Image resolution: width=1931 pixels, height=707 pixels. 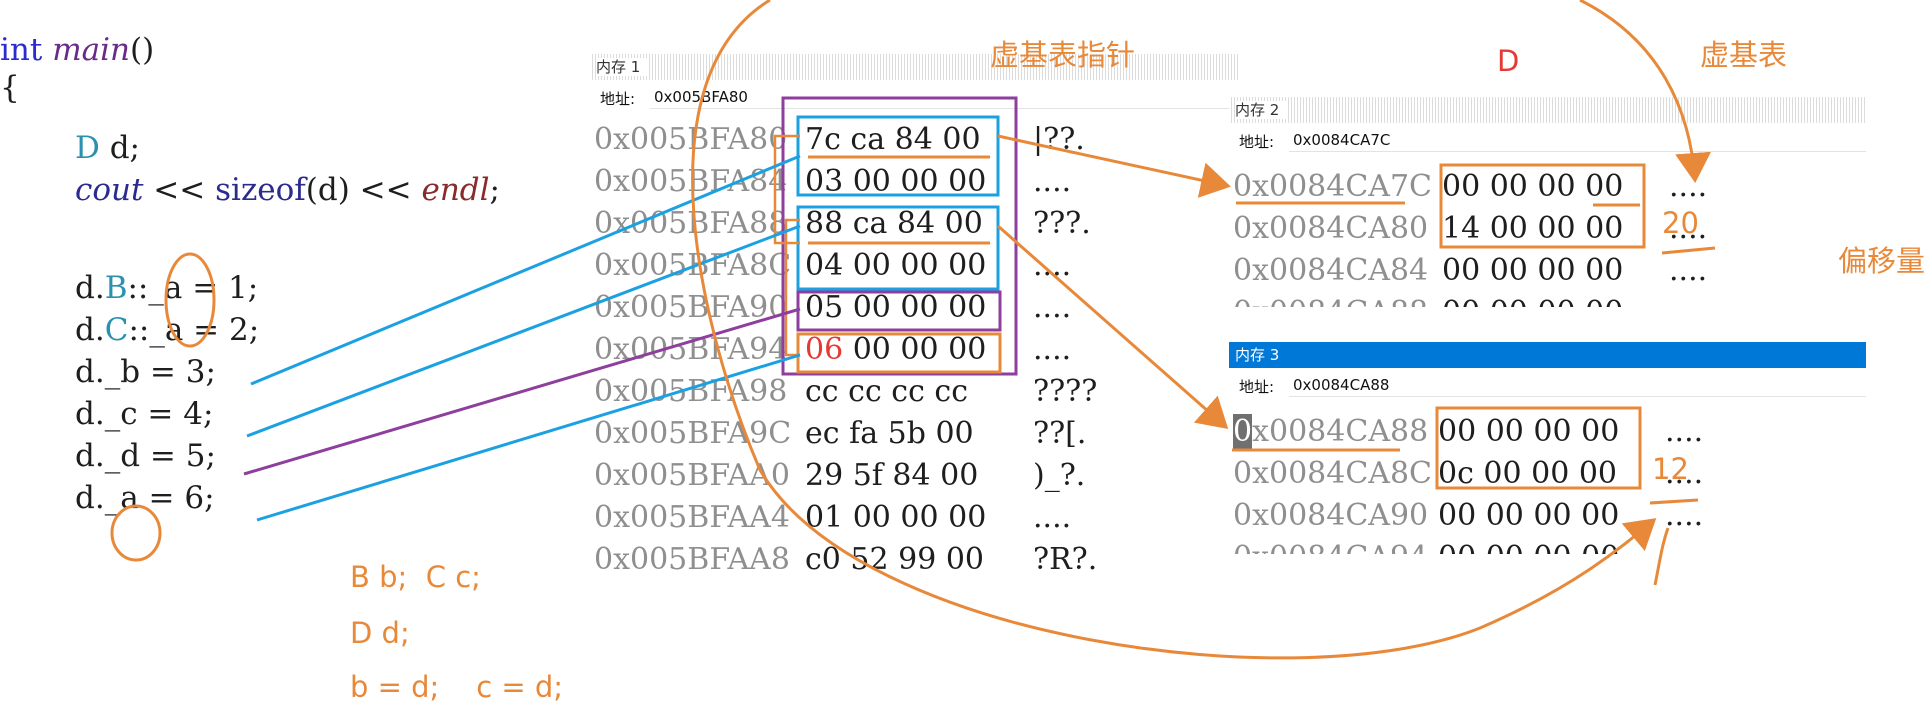 What do you see at coordinates (1661, 556) in the screenshot?
I see `tick-arrow` at bounding box center [1661, 556].